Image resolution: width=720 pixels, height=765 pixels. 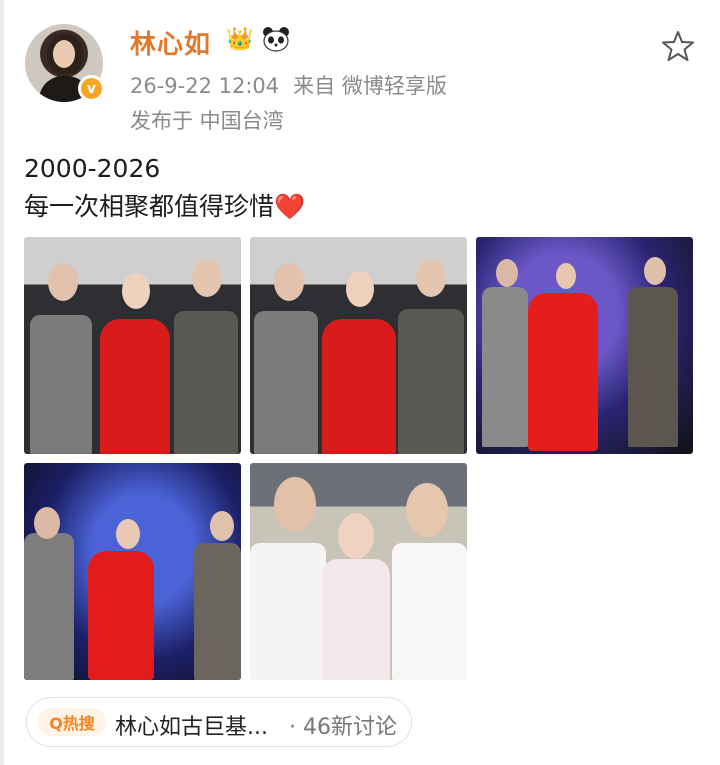 I want to click on post-meta: 26-9-22 12:04 来自 微博轻享版, so click(x=295, y=85).